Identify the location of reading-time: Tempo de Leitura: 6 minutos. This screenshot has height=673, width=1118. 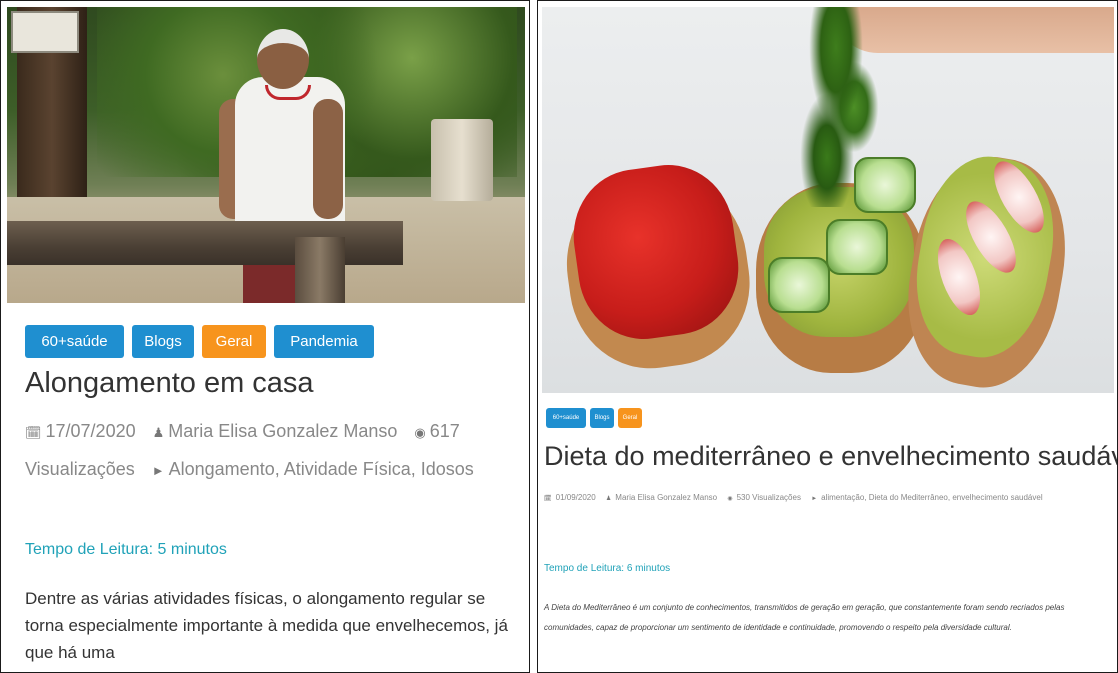
(607, 568).